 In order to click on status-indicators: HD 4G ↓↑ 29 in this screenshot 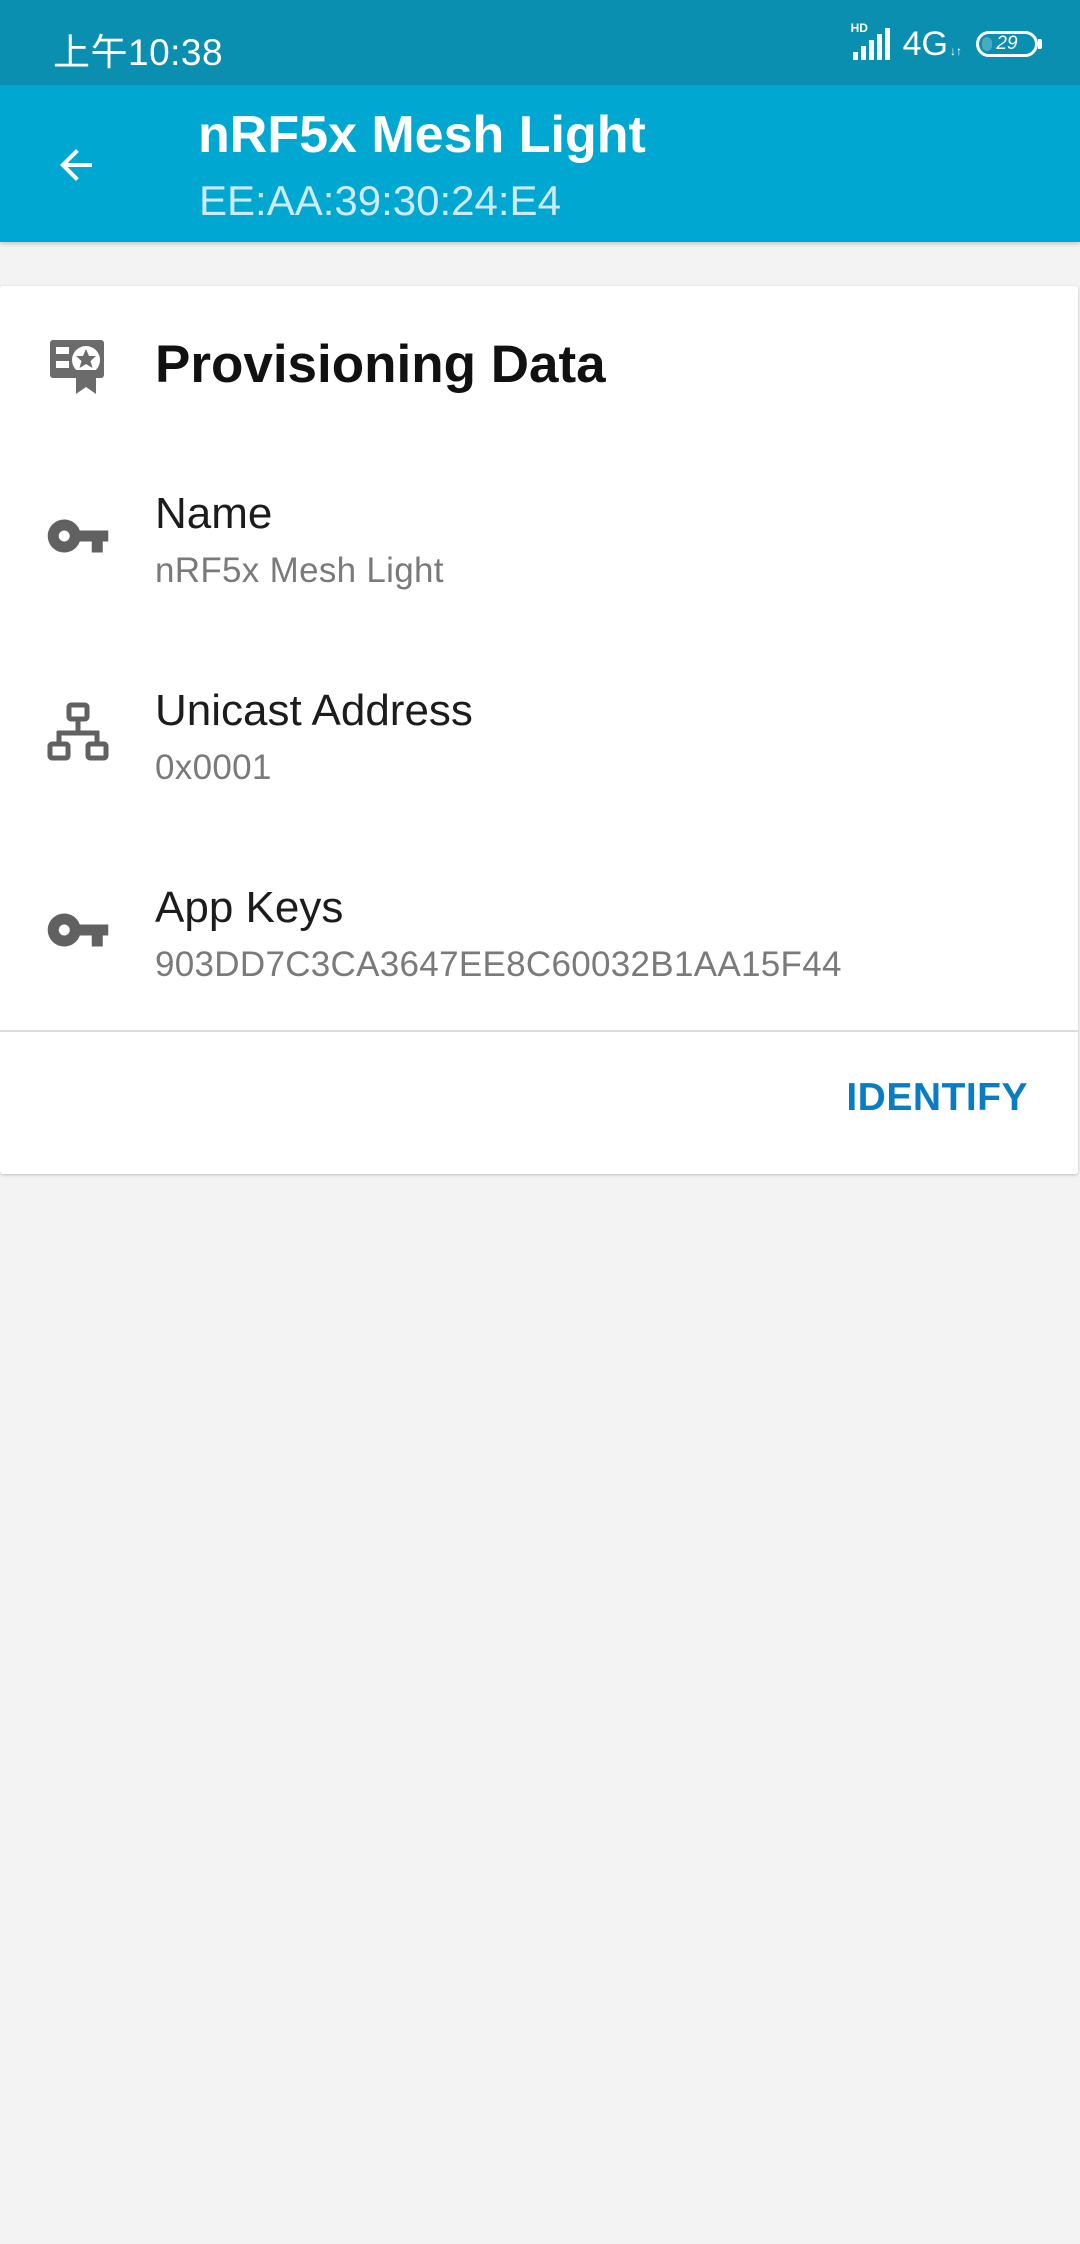, I will do `click(946, 43)`.